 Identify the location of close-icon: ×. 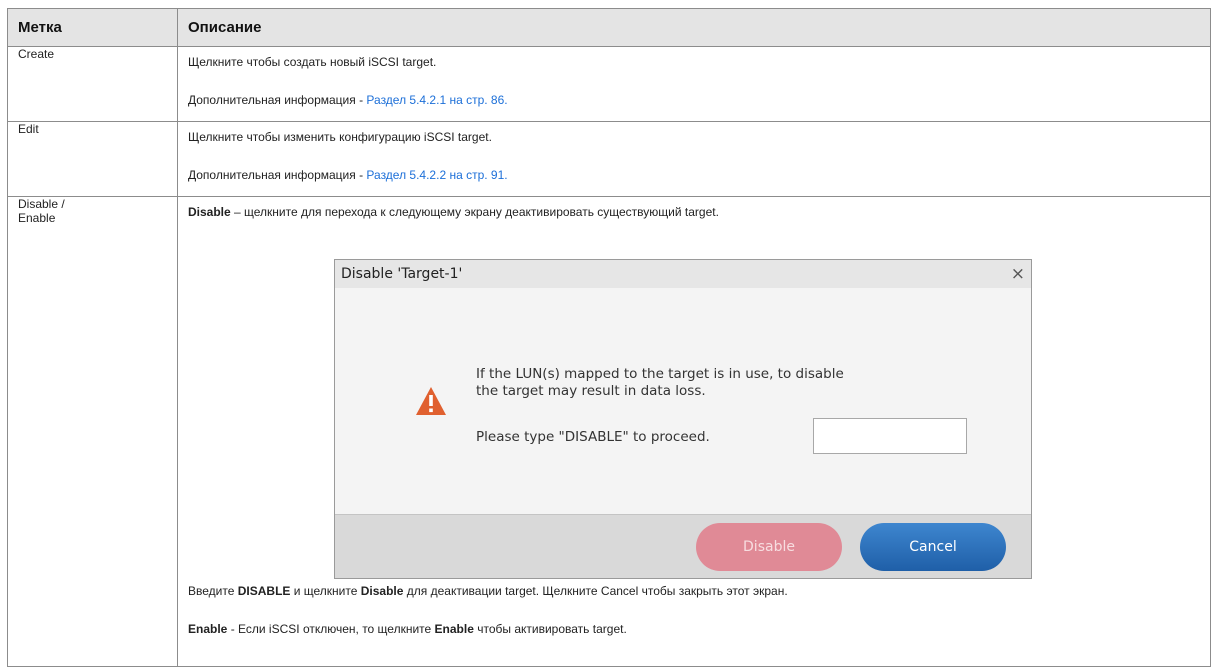
(1018, 274).